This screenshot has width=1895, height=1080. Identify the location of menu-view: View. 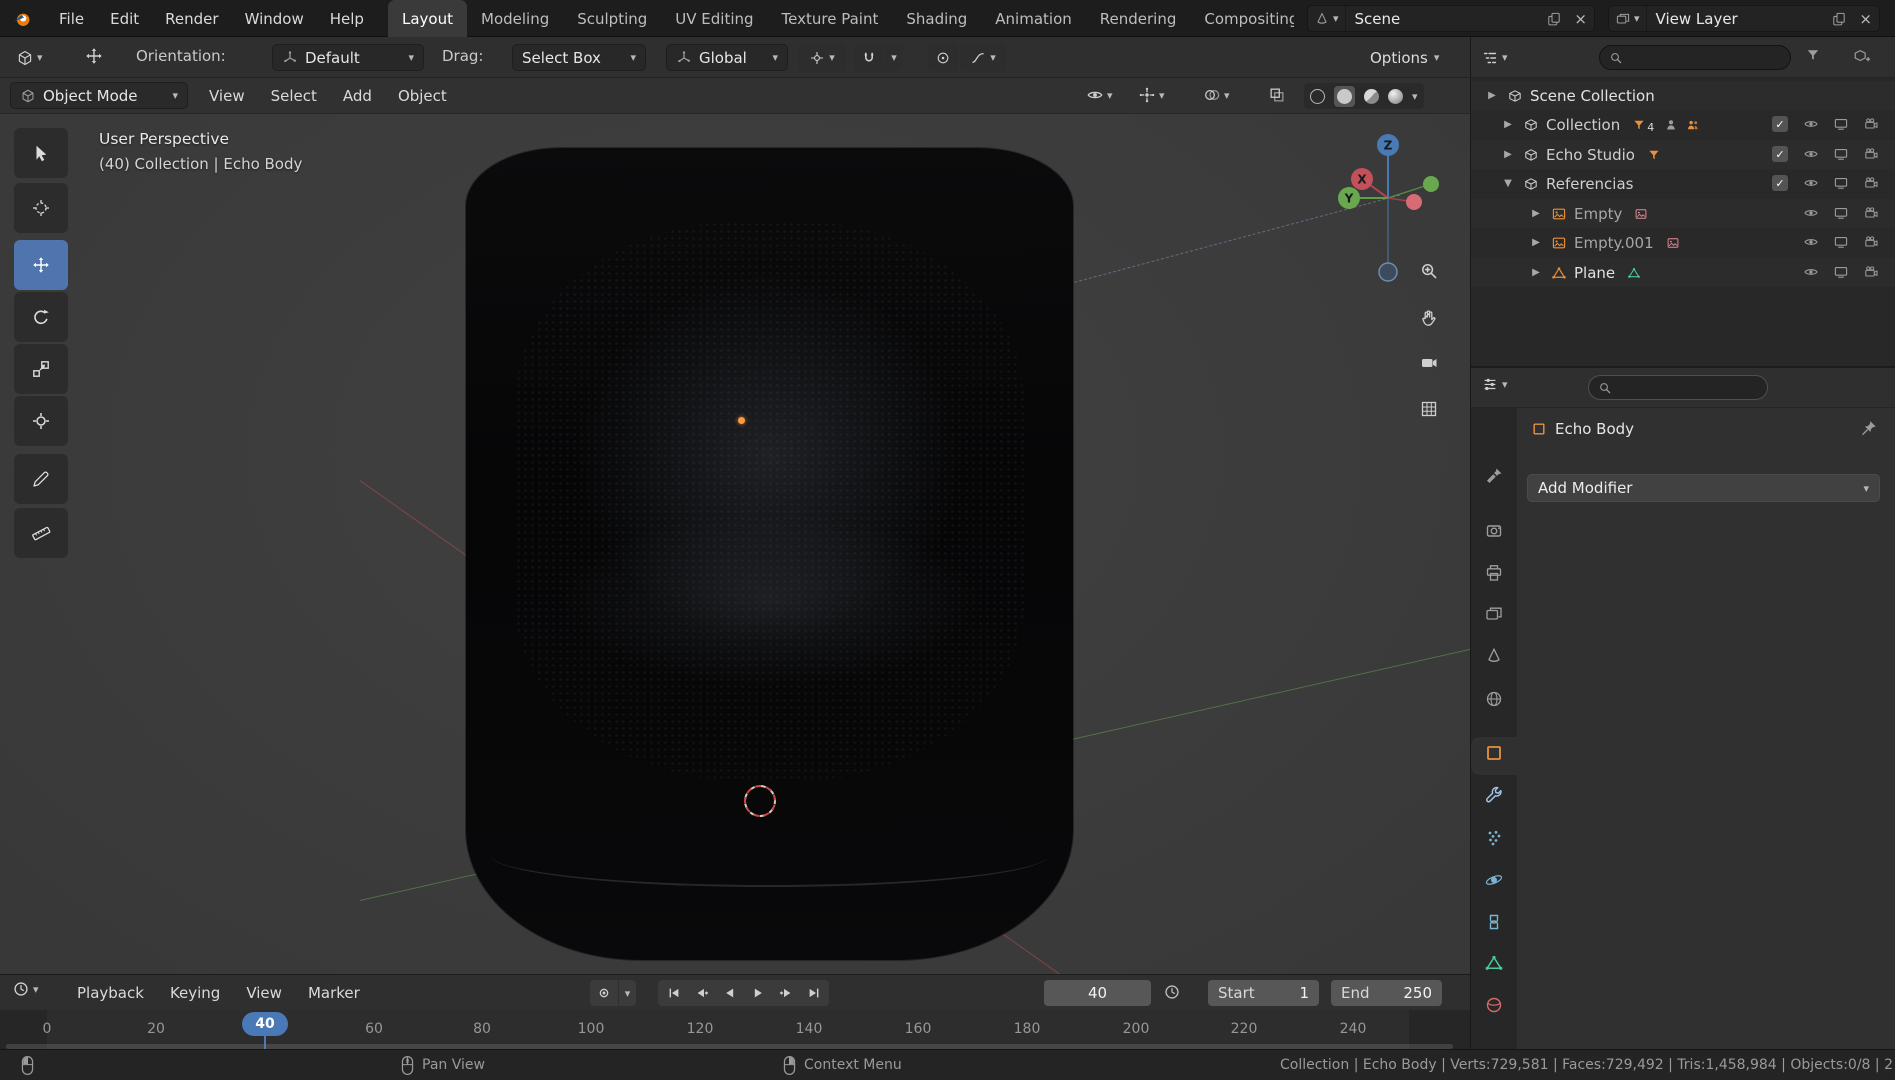
(264, 992).